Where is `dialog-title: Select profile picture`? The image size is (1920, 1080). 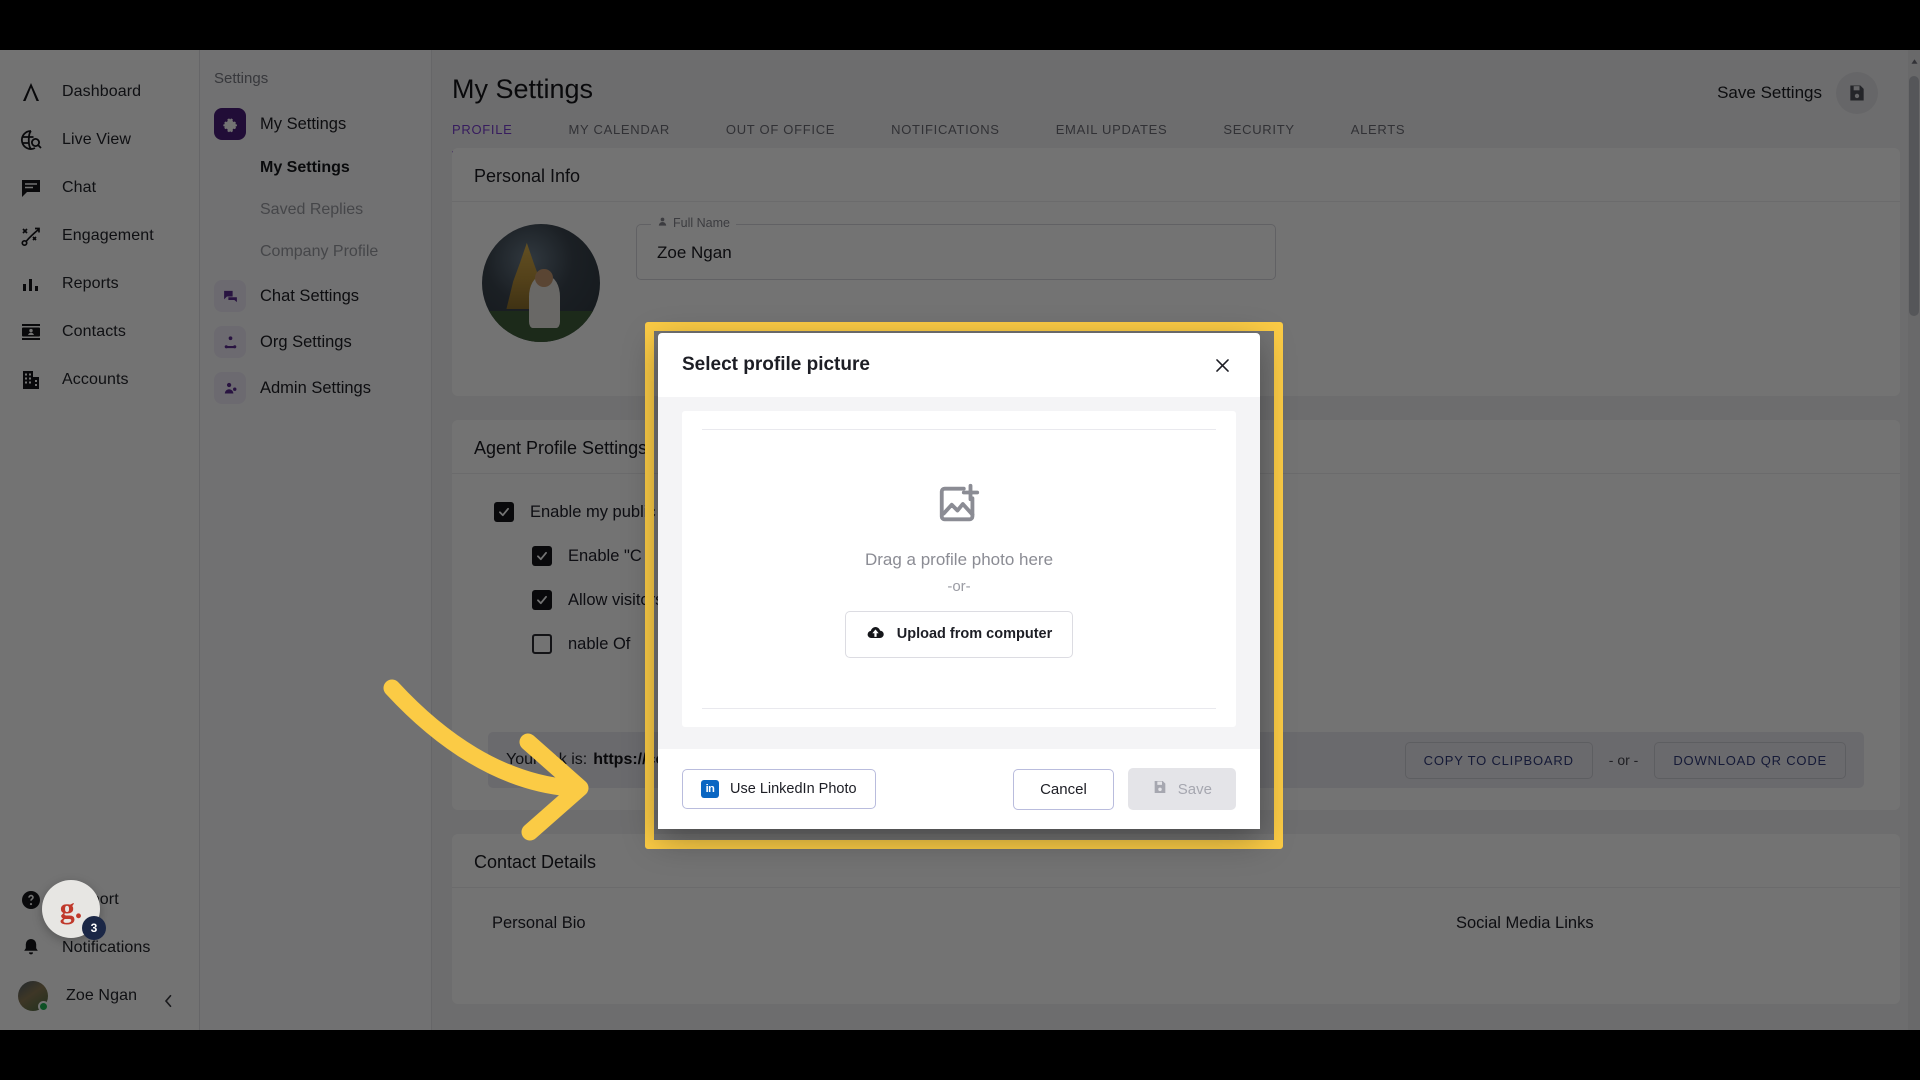
dialog-title: Select profile picture is located at coordinates (776, 364).